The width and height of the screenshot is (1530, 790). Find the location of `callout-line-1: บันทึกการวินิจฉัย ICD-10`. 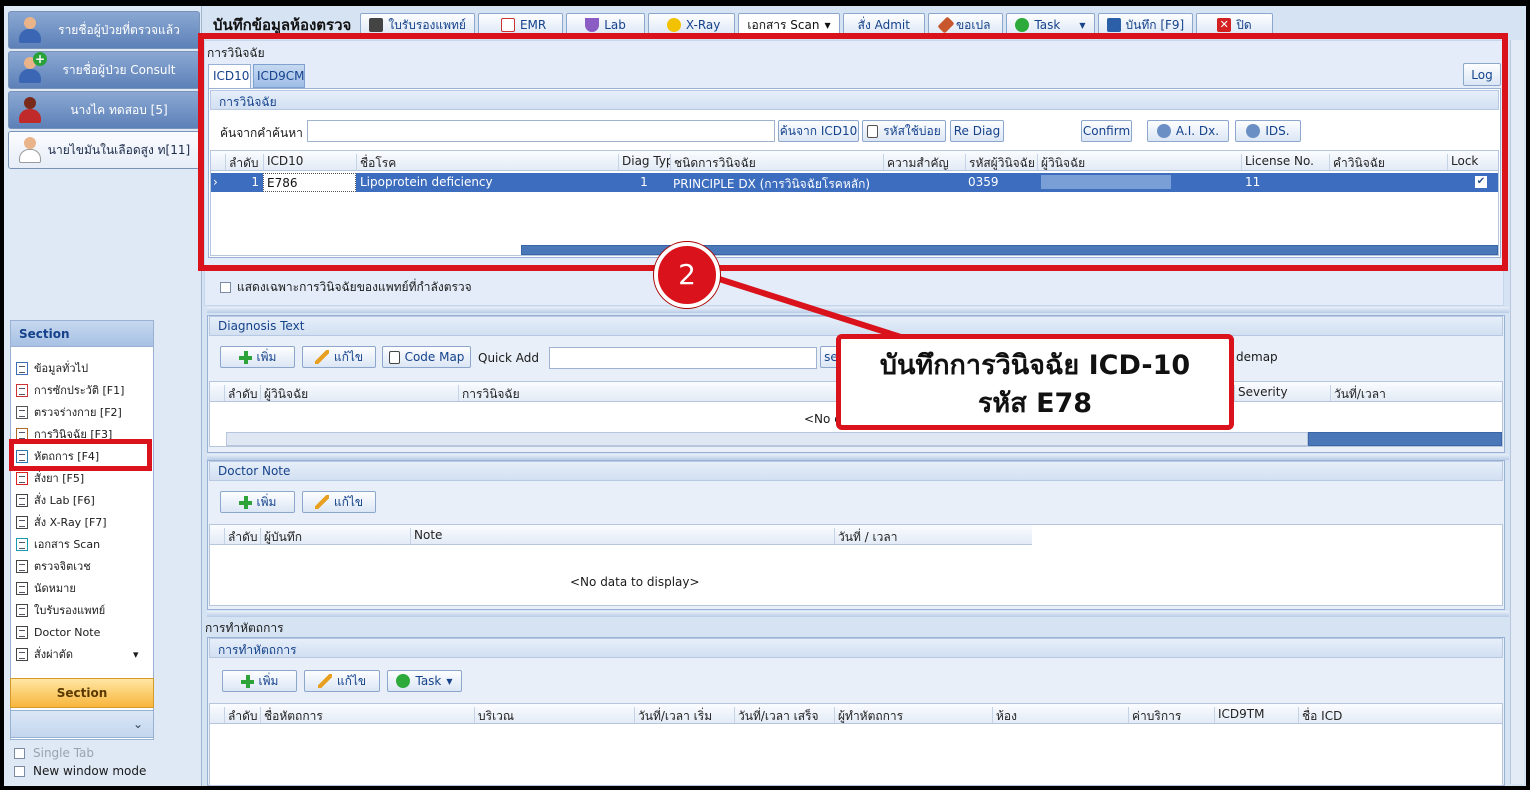

callout-line-1: บันทึกการวินิจฉัย ICD-10 is located at coordinates (1035, 365).